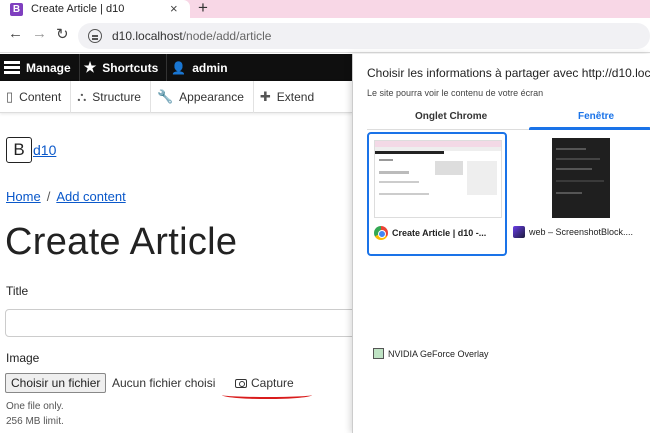 The width and height of the screenshot is (650, 433). Describe the element at coordinates (596, 116) in the screenshot. I see `tab-window: Fenêtre` at that location.